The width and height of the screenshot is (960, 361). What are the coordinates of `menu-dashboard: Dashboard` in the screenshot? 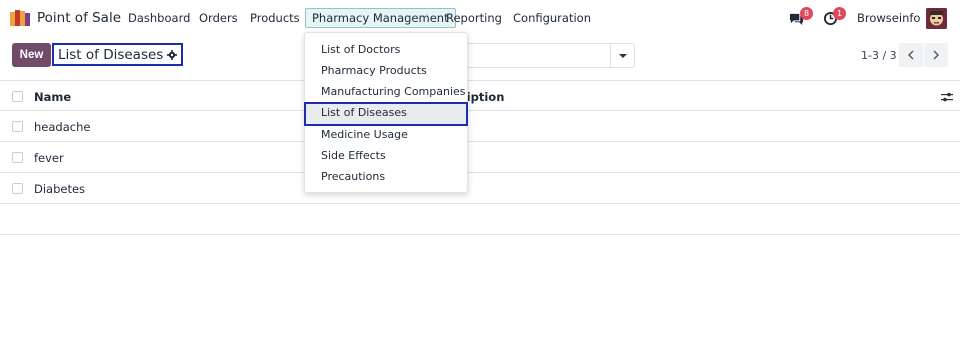 It's located at (159, 18).